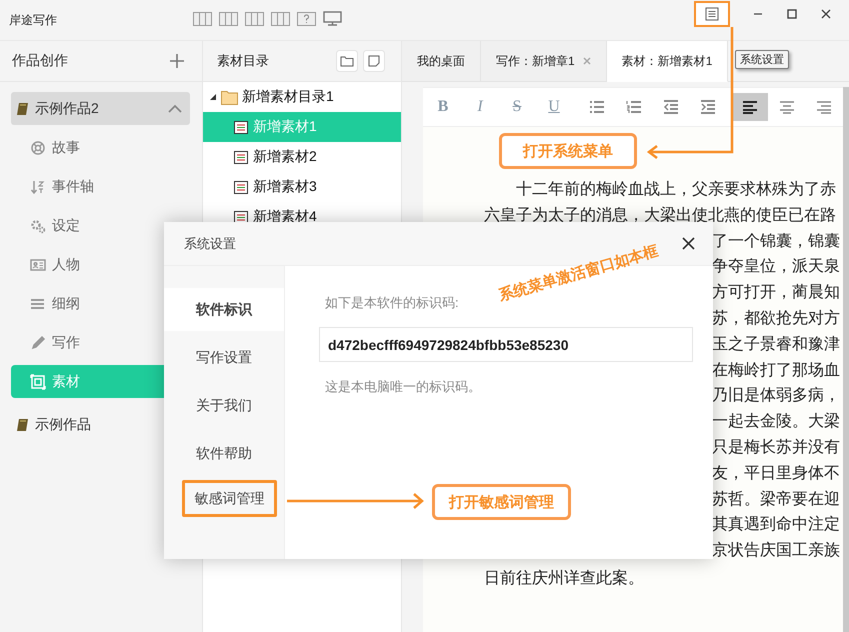 The width and height of the screenshot is (849, 632). I want to click on editor-text-line: 争夺皇位，派天泉, so click(776, 267).